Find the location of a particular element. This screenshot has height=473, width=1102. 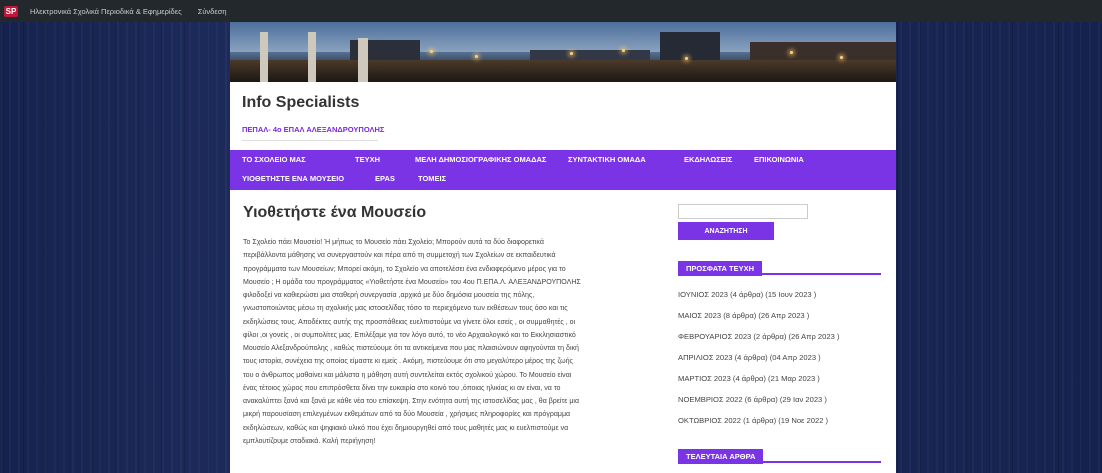

issue-link: ΙΟΥΝΙΟΣ 2023 (4 άρθρα) (15 Ιουν 2023 ) is located at coordinates (783, 294).